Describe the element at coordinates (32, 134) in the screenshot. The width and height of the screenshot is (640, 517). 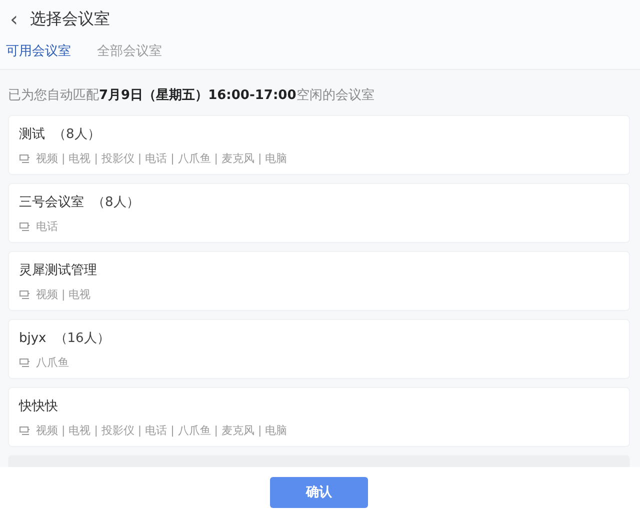
I see `room-name: 测试` at that location.